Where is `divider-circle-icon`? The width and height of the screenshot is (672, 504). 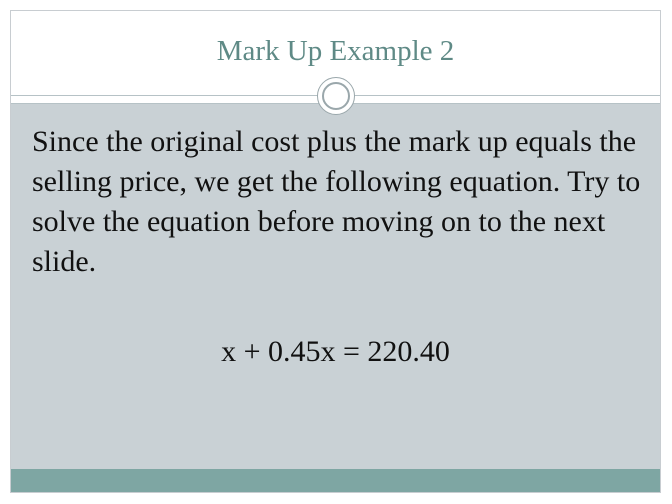 divider-circle-icon is located at coordinates (336, 96).